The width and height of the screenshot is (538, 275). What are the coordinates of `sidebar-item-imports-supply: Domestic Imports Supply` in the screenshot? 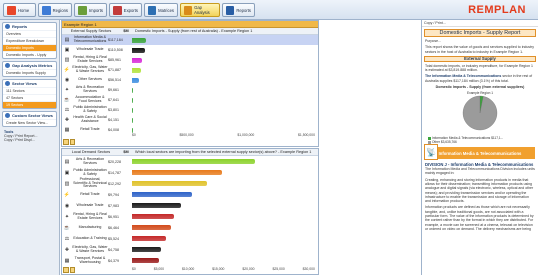 It's located at (29, 72).